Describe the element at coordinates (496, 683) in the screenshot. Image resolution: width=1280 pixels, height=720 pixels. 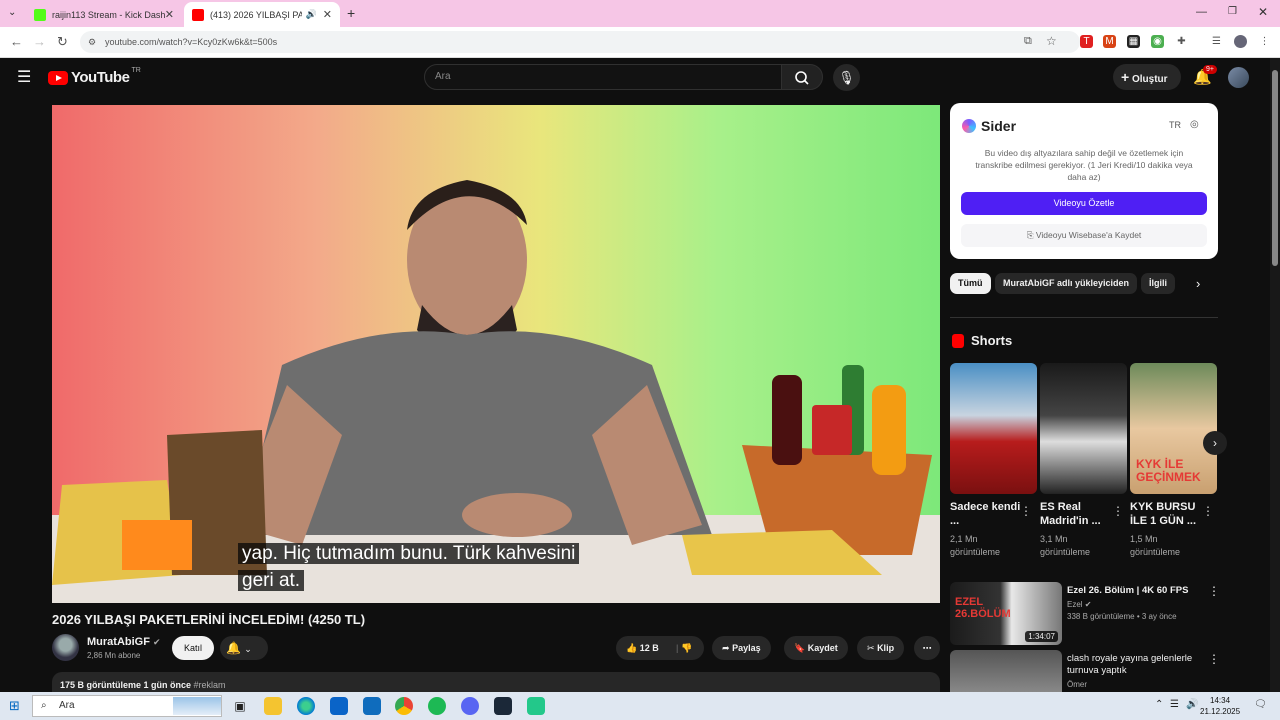
I see `description-box: 175 B görüntüleme 1 gün önce #reklam` at that location.